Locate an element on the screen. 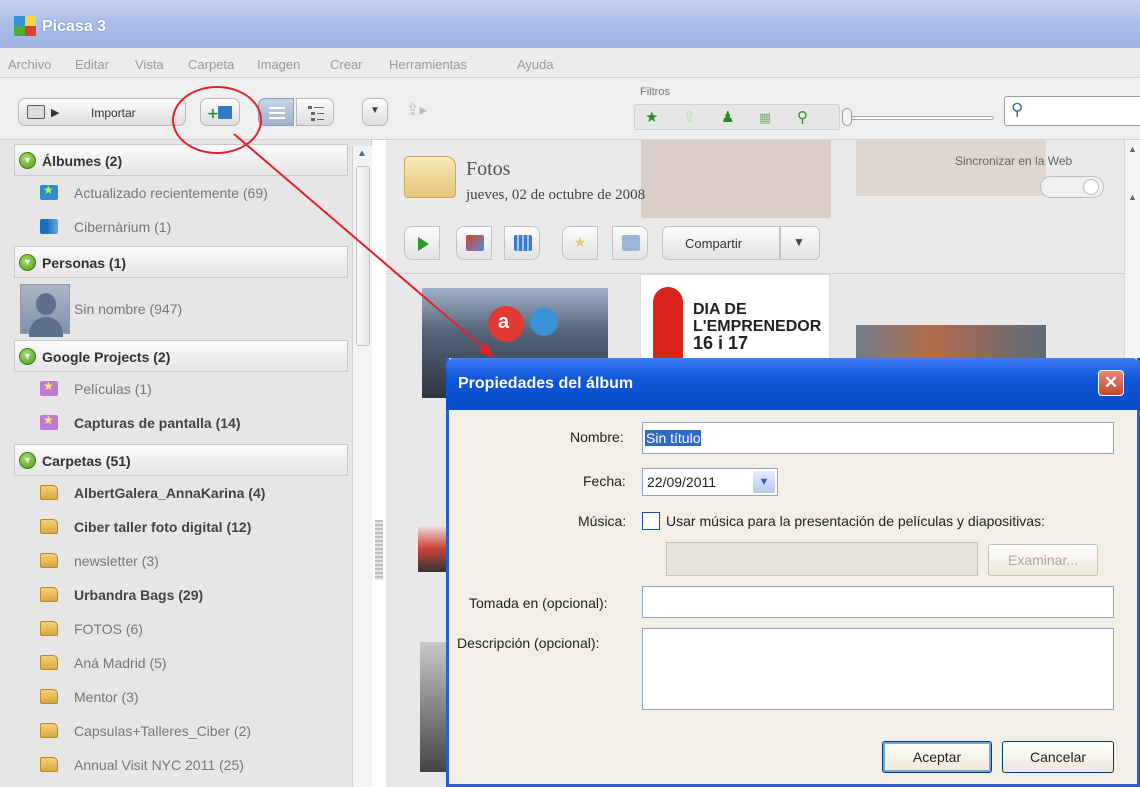  folder-title: Fotos is located at coordinates (488, 169).